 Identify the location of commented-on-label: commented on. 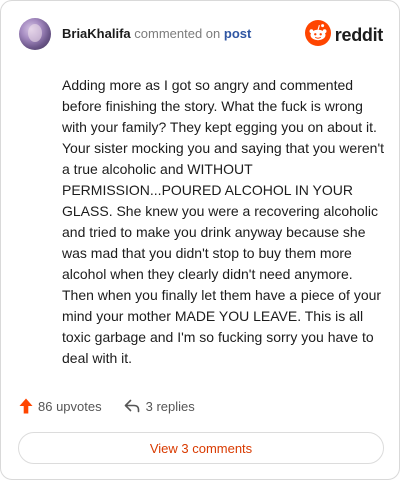
(177, 33).